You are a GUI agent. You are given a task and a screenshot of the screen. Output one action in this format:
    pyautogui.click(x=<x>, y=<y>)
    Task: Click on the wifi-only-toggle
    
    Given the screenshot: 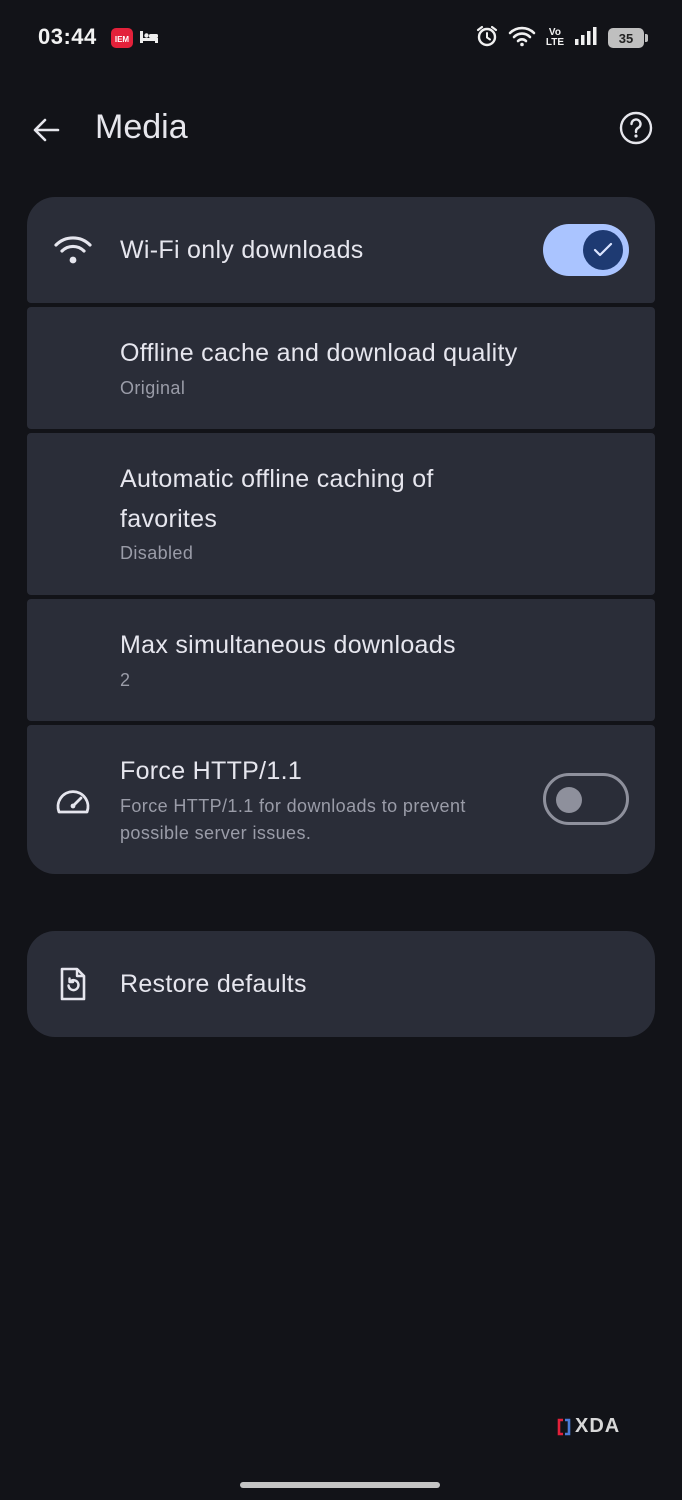 What is the action you would take?
    pyautogui.click(x=586, y=250)
    